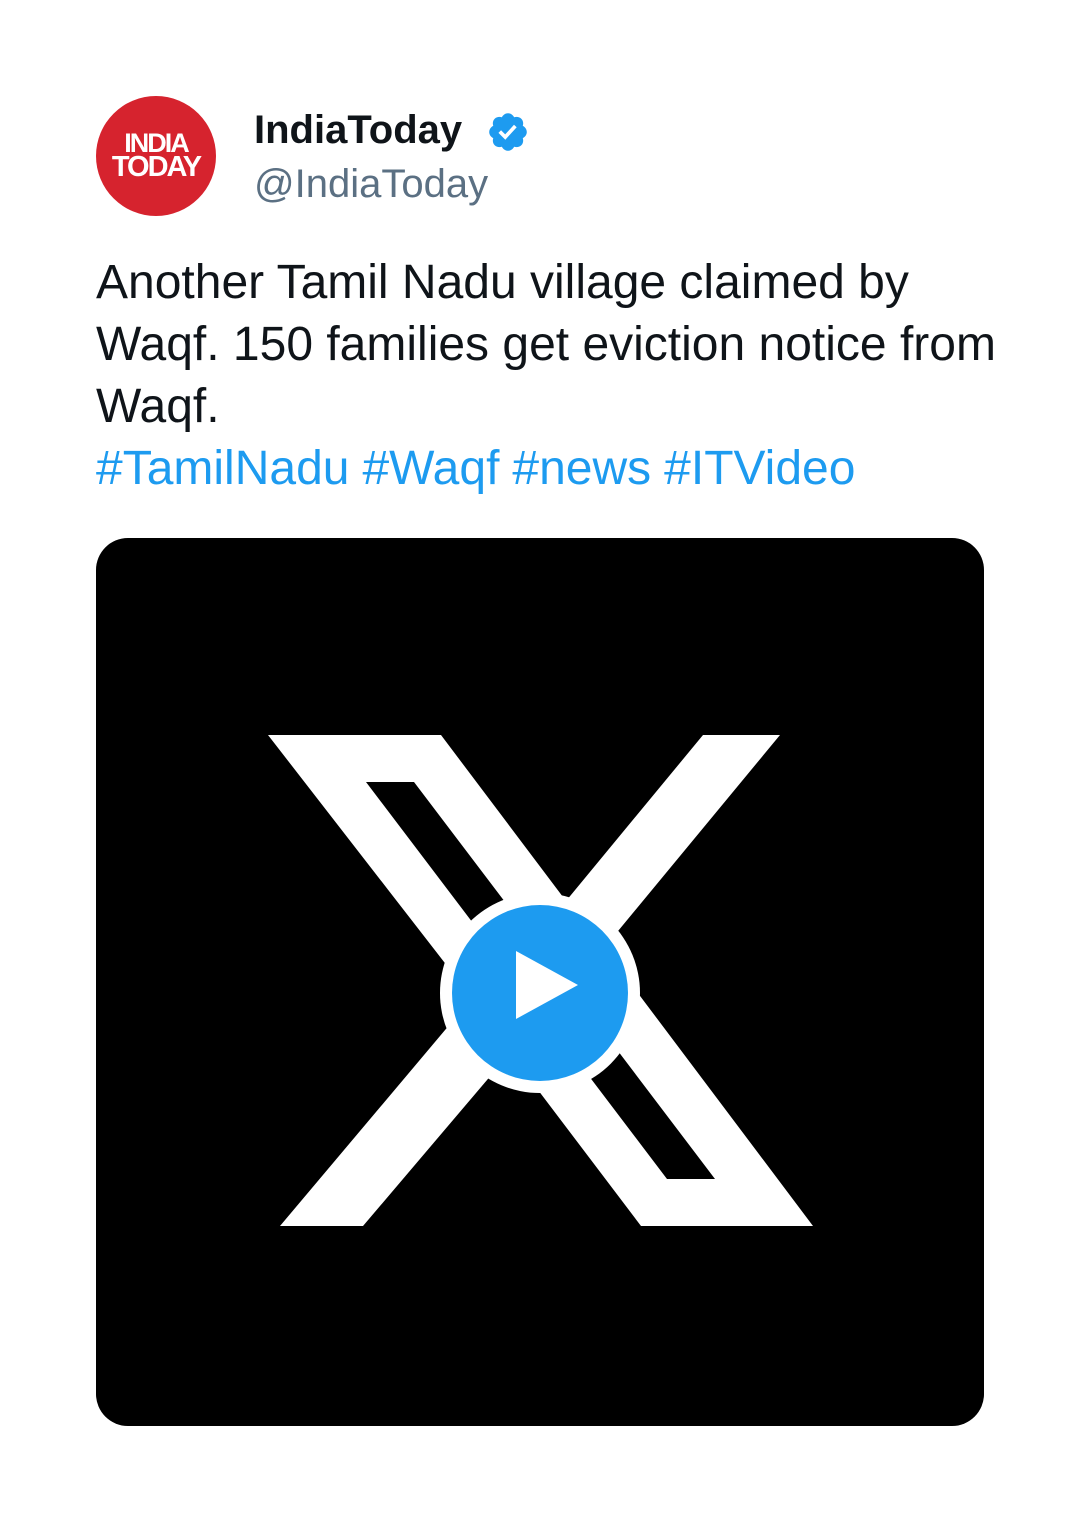 The image size is (1080, 1522). I want to click on hashtag-list: #TamilNadu #Waqf #news #ITVideo, so click(482, 469).